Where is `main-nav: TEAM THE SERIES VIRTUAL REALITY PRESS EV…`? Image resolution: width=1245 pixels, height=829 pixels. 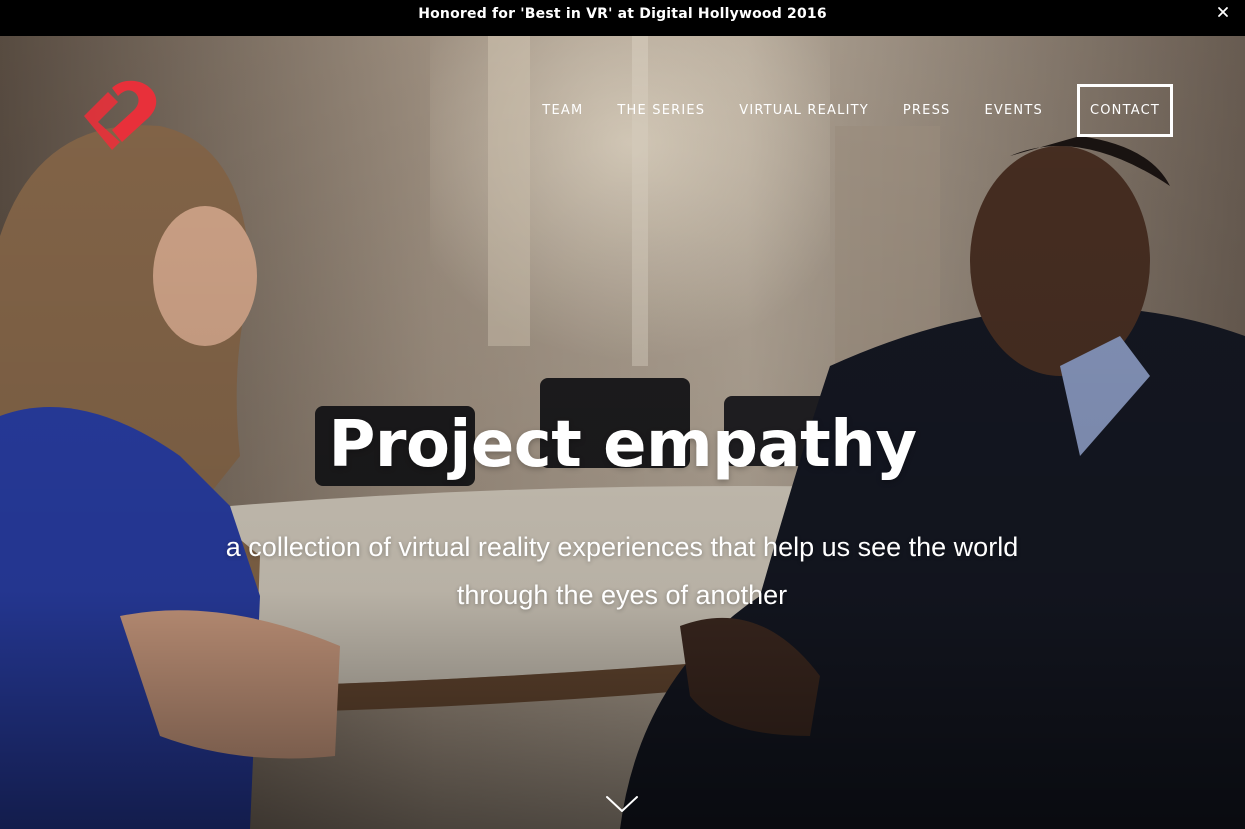 main-nav: TEAM THE SERIES VIRTUAL REALITY PRESS EV… is located at coordinates (840, 110).